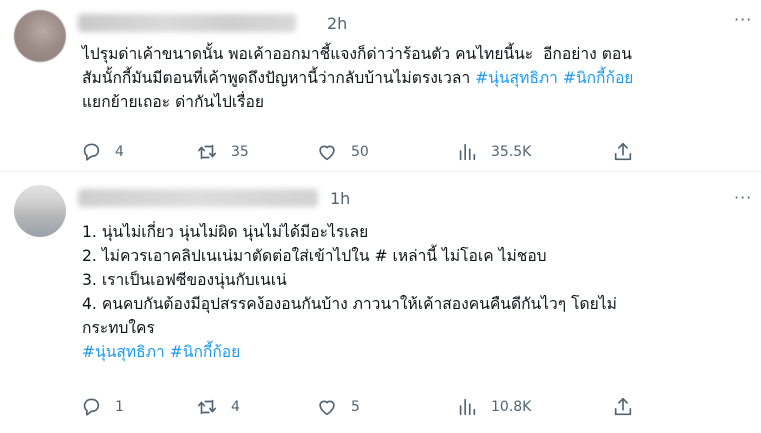  I want to click on text-segment: กระทบใคร, so click(118, 328).